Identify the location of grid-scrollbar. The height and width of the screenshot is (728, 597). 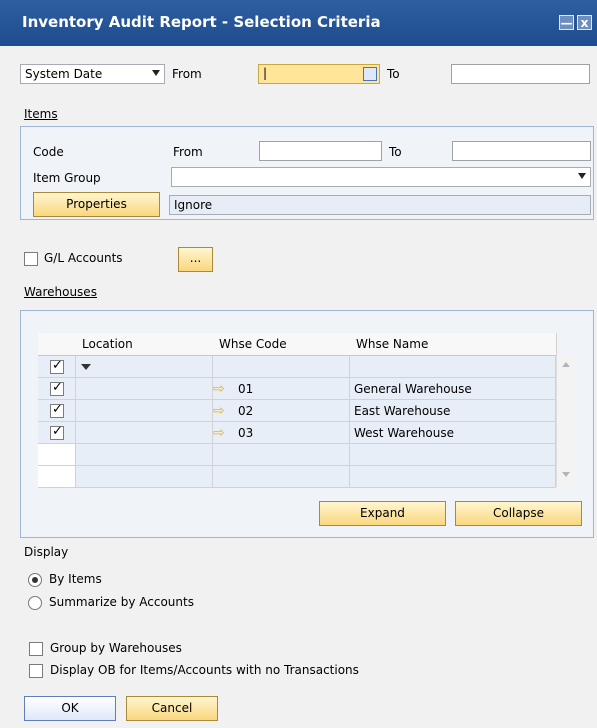
(565, 421).